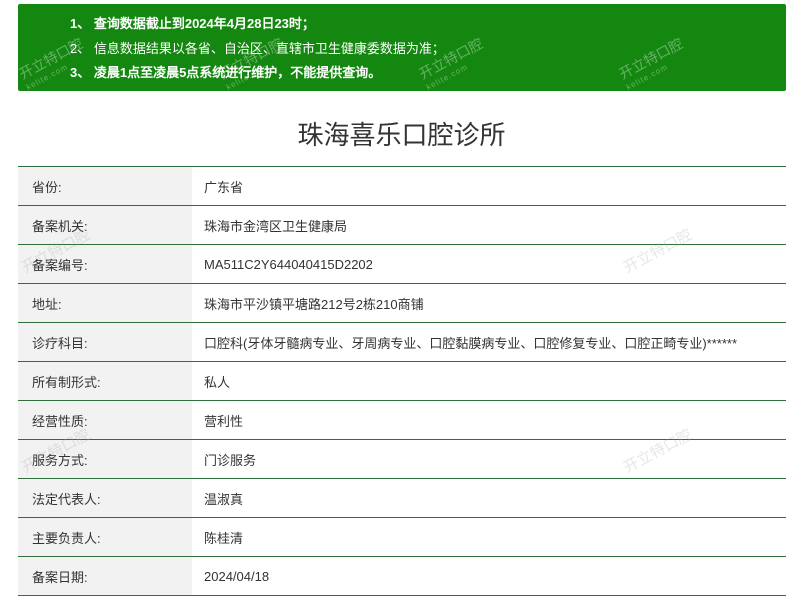 Image resolution: width=803 pixels, height=604 pixels. I want to click on row-value: 广东省, so click(489, 186).